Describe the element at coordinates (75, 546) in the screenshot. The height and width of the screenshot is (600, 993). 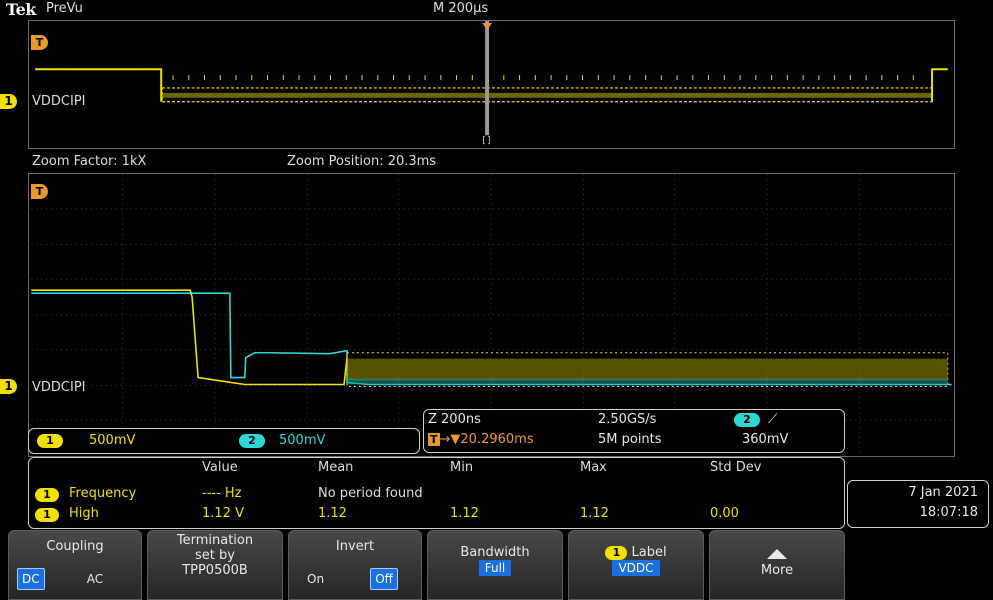
I see `coupling-label: Coupling` at that location.